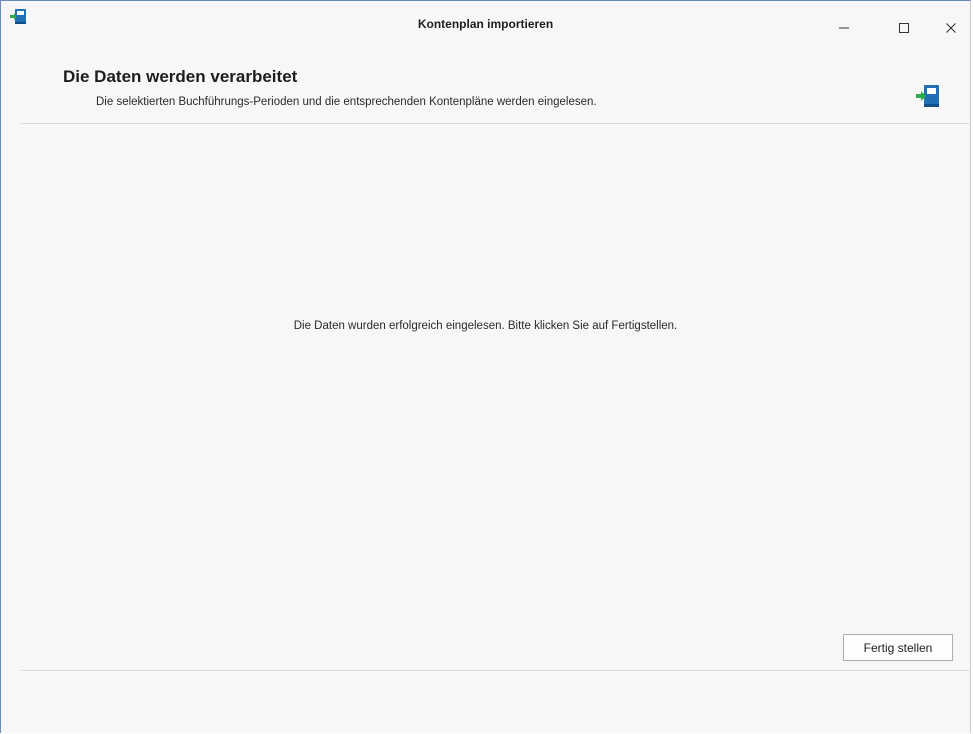 The height and width of the screenshot is (734, 973). I want to click on minimize-button, so click(844, 30).